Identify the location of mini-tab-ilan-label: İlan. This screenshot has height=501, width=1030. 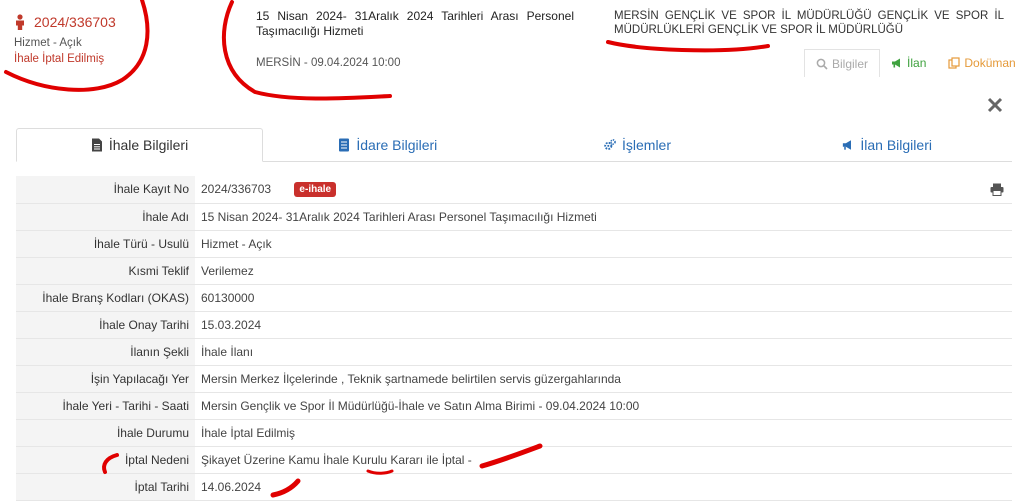
(917, 63).